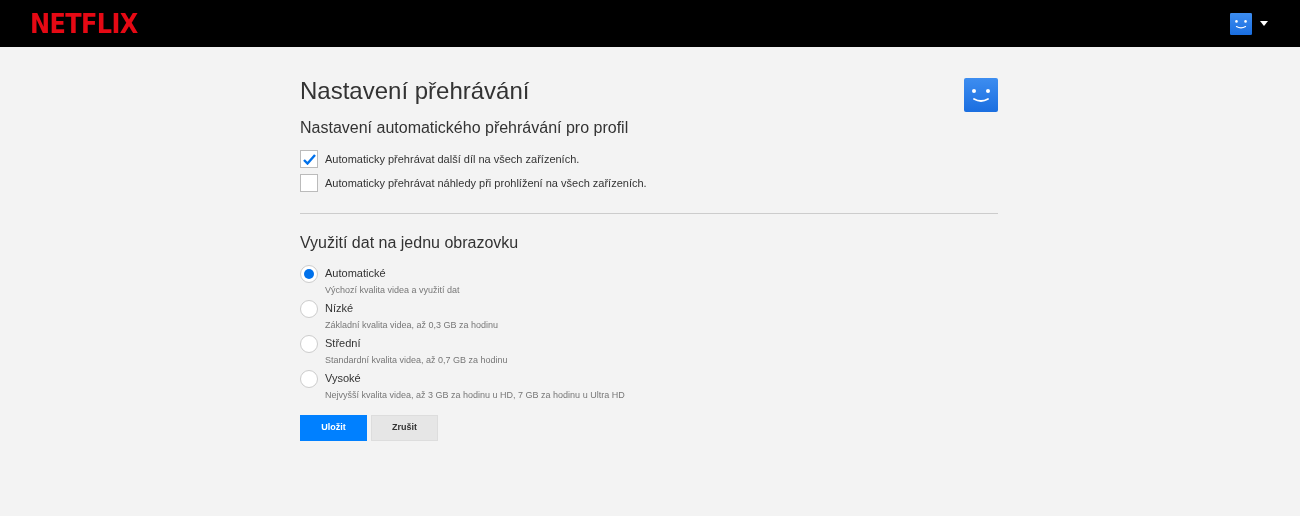 Image resolution: width=1300 pixels, height=516 pixels. What do you see at coordinates (340, 308) in the screenshot?
I see `option-label: Nízké` at bounding box center [340, 308].